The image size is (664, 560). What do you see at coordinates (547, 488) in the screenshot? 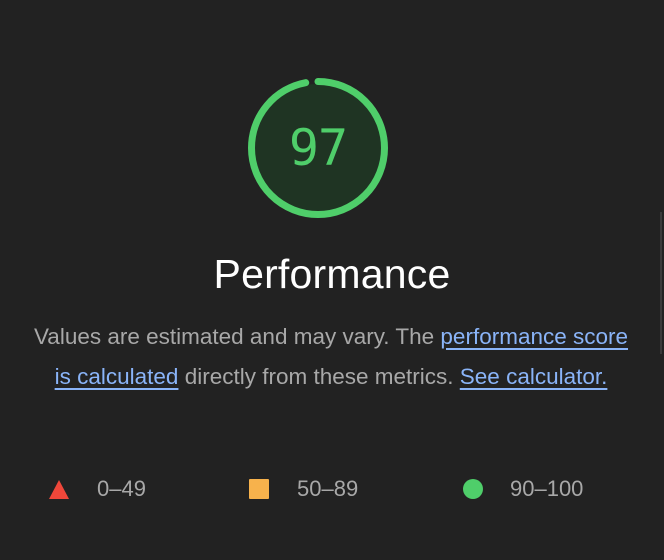
I see `legend-label-pass: 90–100` at bounding box center [547, 488].